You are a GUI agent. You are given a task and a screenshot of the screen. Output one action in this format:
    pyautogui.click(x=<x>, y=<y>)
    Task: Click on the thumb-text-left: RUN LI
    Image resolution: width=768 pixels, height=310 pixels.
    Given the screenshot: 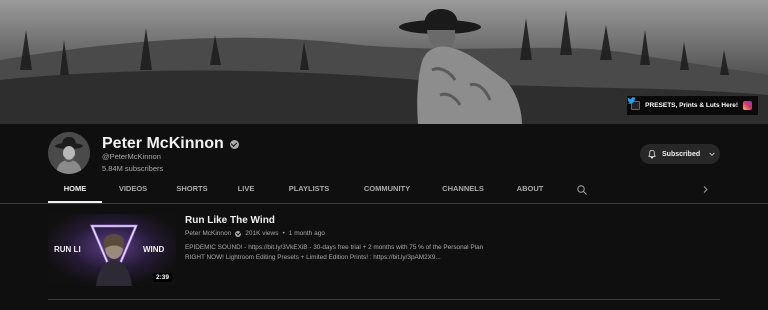 What is the action you would take?
    pyautogui.click(x=67, y=249)
    